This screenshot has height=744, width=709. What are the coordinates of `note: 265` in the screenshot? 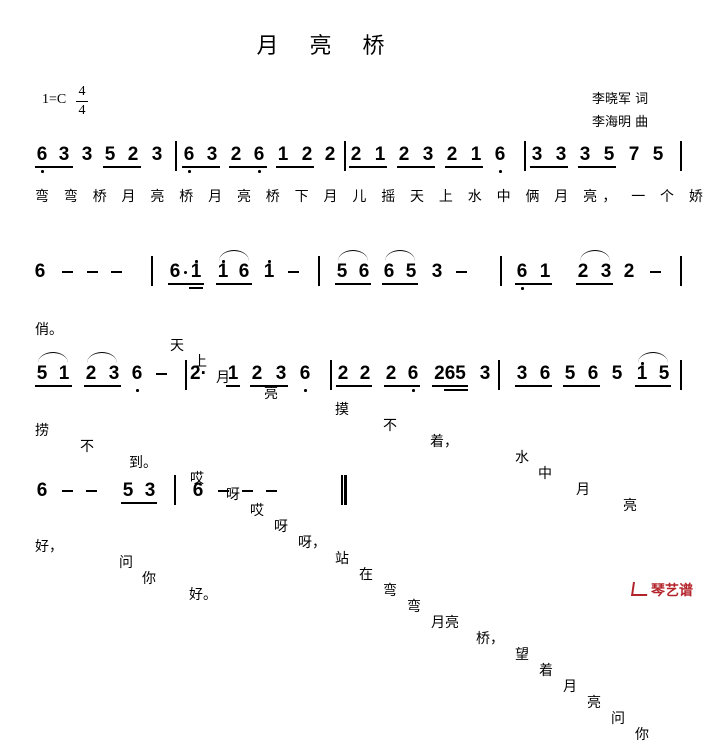 It's located at (450, 373).